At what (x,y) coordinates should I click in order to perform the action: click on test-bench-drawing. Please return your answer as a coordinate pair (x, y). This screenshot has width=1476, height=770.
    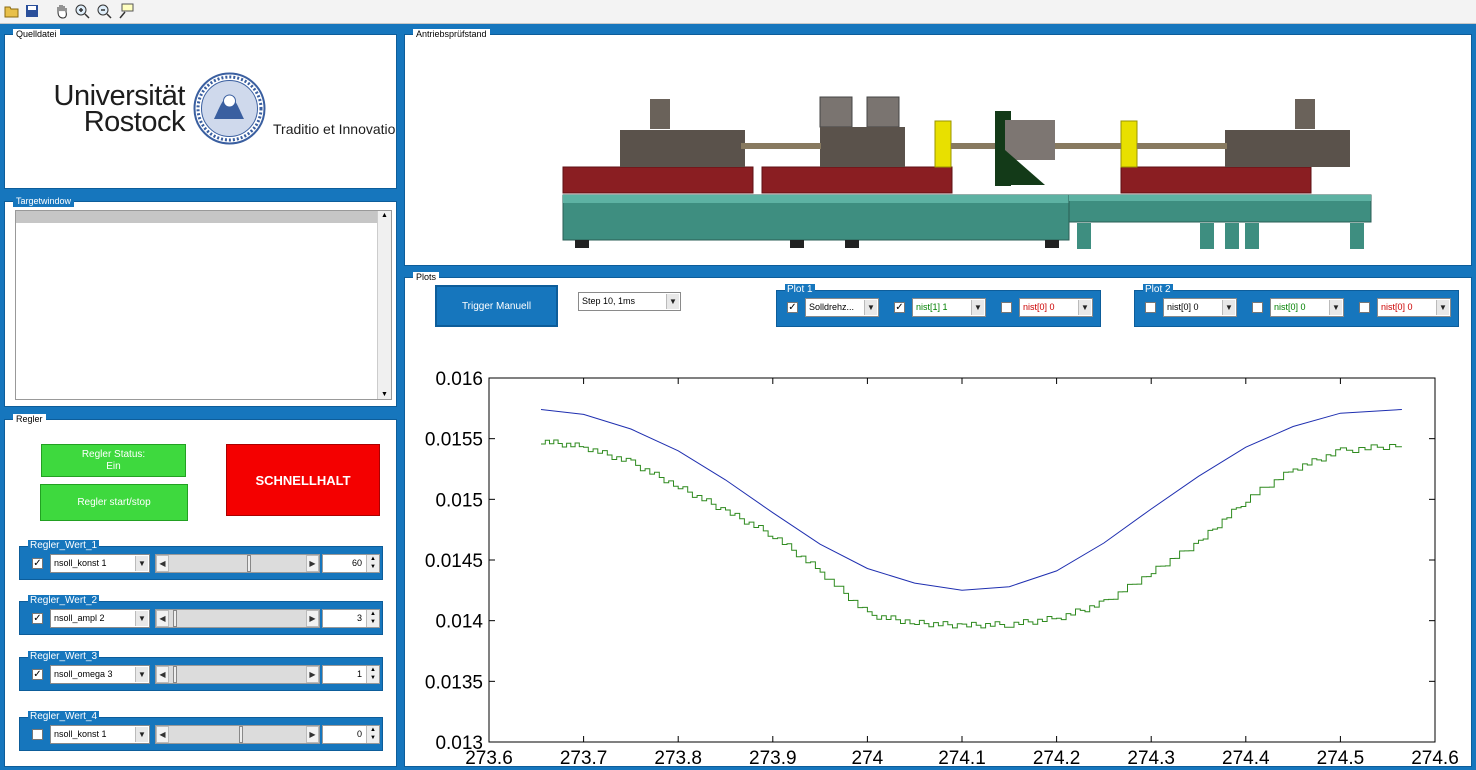
    Looking at the image, I should click on (967, 172).